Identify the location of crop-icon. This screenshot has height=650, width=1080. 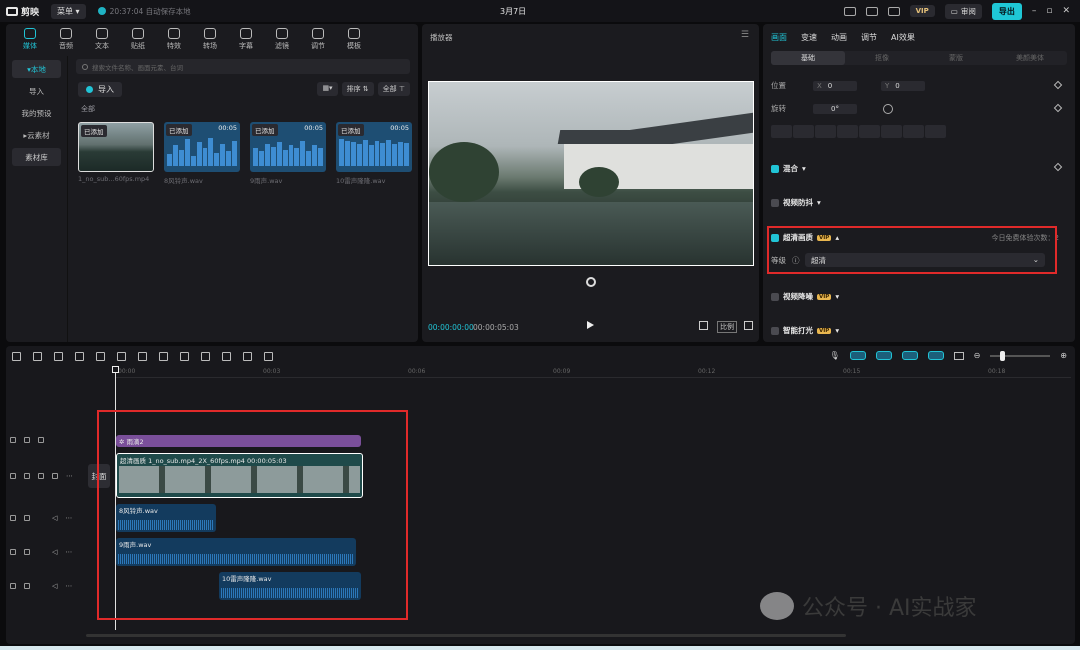
(268, 356).